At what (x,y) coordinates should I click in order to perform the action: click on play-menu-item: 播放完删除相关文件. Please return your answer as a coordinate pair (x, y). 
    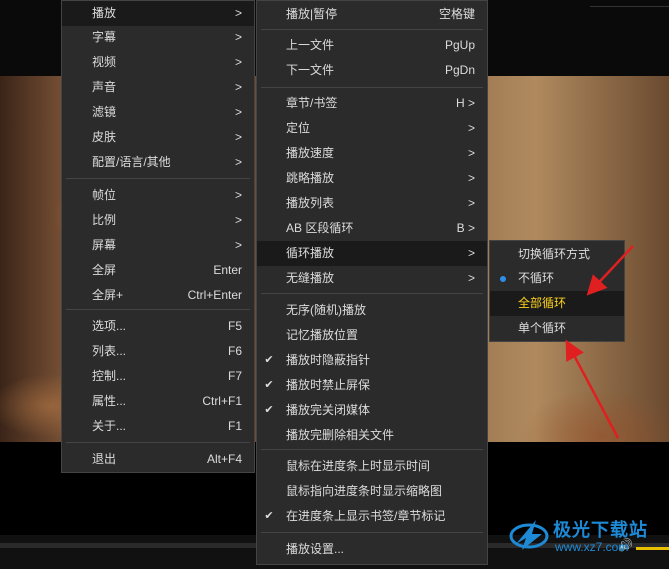
    Looking at the image, I should click on (372, 435).